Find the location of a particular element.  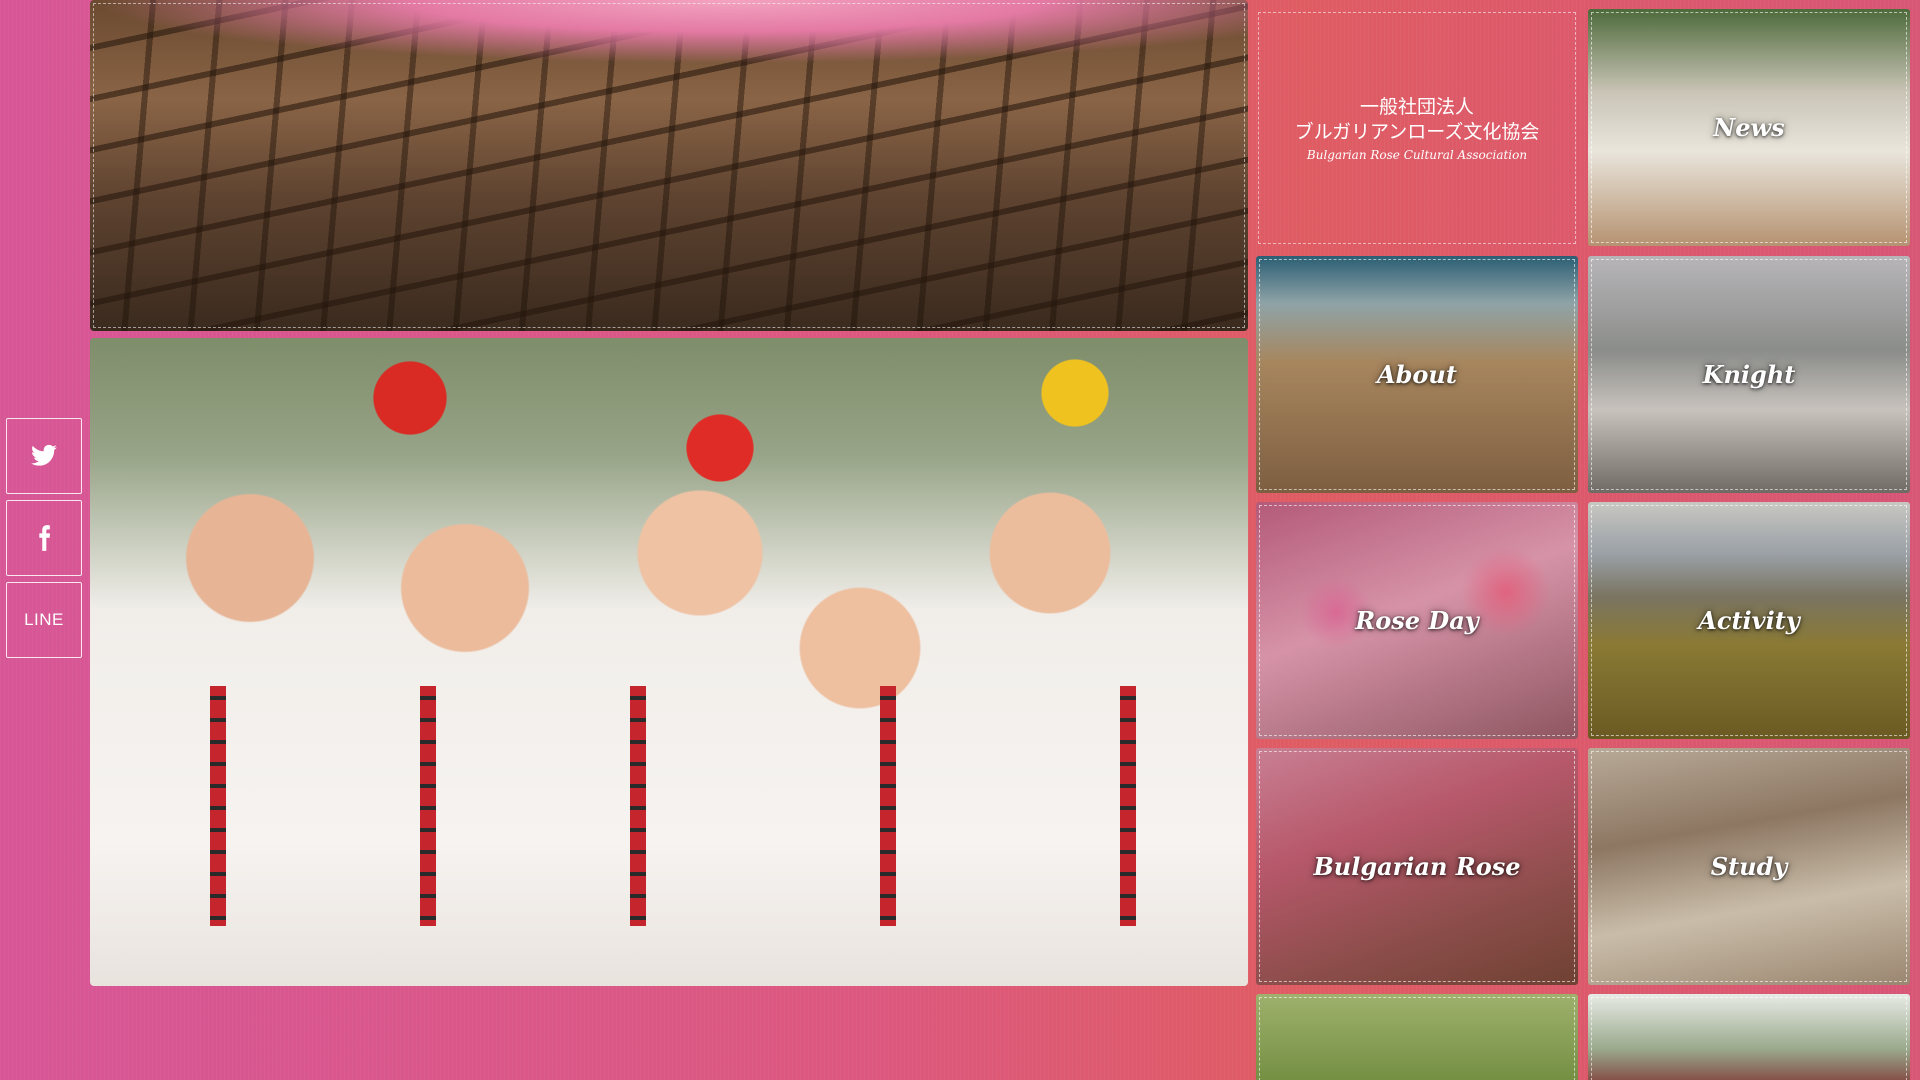

line-label: LINE is located at coordinates (44, 619).